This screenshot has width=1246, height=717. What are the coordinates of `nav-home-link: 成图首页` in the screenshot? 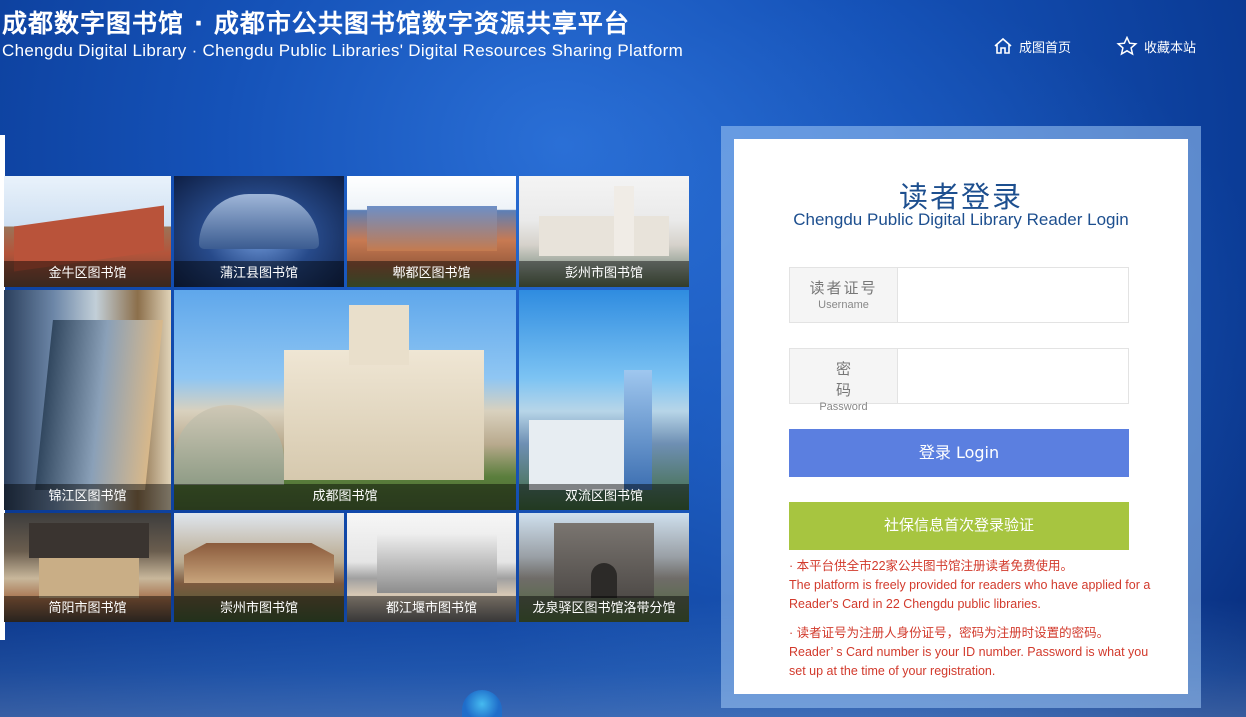 It's located at (1032, 46).